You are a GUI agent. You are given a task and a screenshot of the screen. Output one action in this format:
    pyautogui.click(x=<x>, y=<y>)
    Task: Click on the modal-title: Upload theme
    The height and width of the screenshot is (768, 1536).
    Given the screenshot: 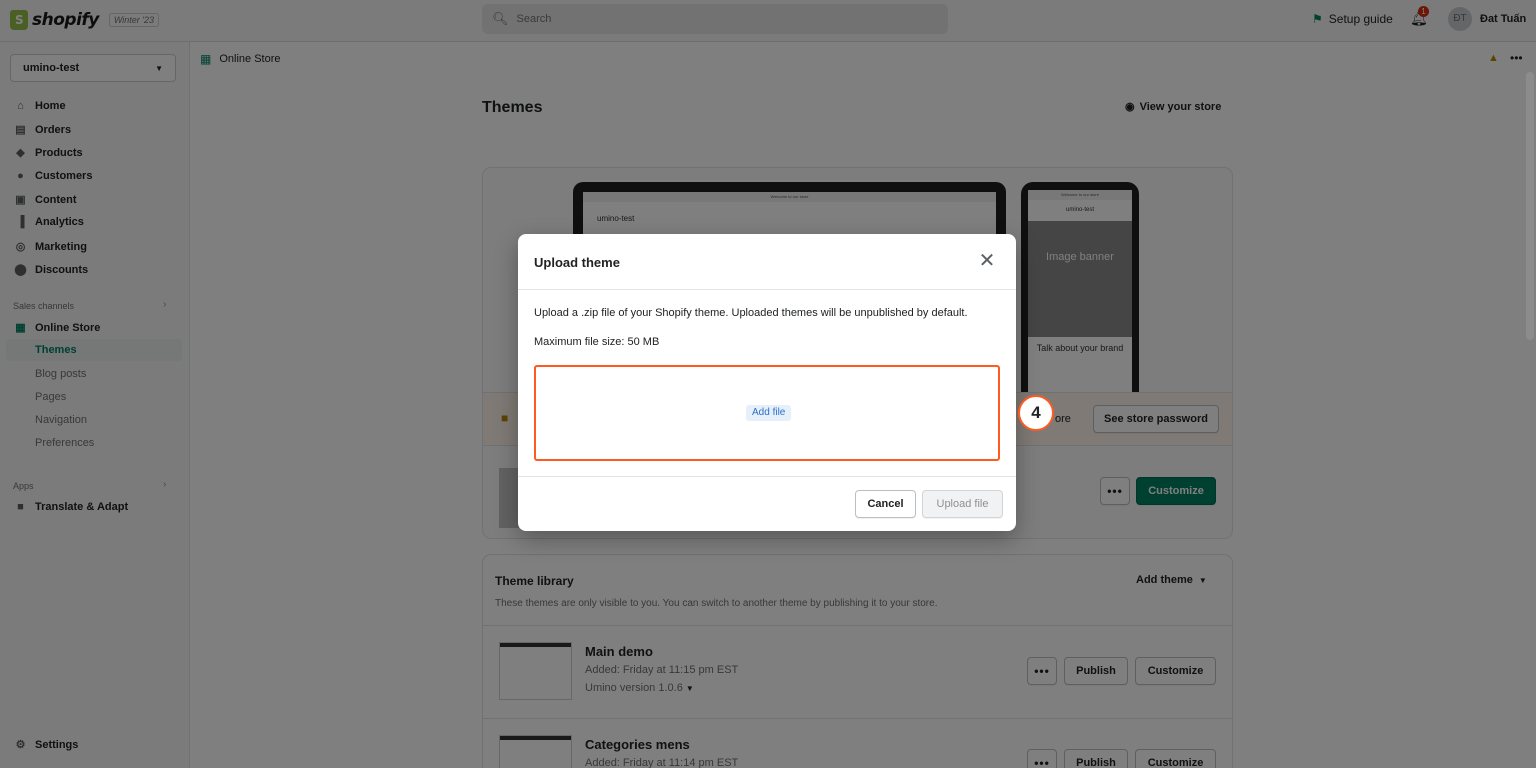 What is the action you would take?
    pyautogui.click(x=577, y=262)
    